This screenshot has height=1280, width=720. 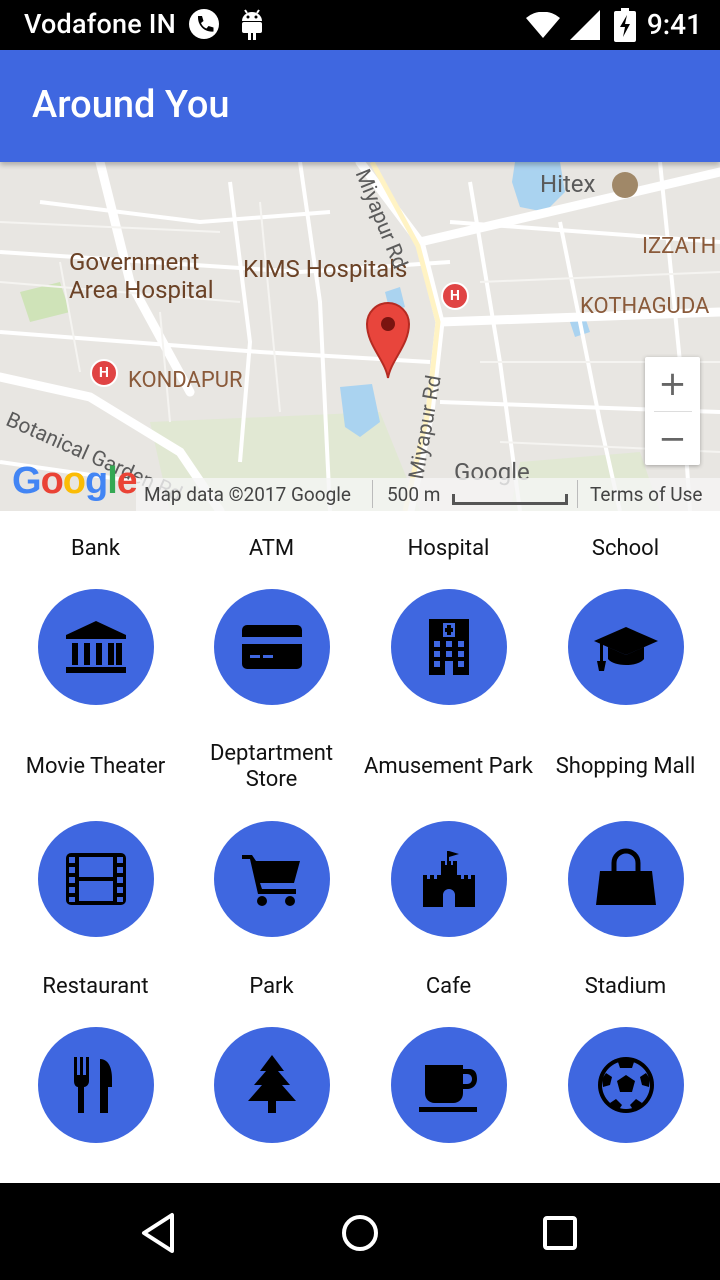 What do you see at coordinates (679, 246) in the screenshot?
I see `map-label-izzath: IZZATH` at bounding box center [679, 246].